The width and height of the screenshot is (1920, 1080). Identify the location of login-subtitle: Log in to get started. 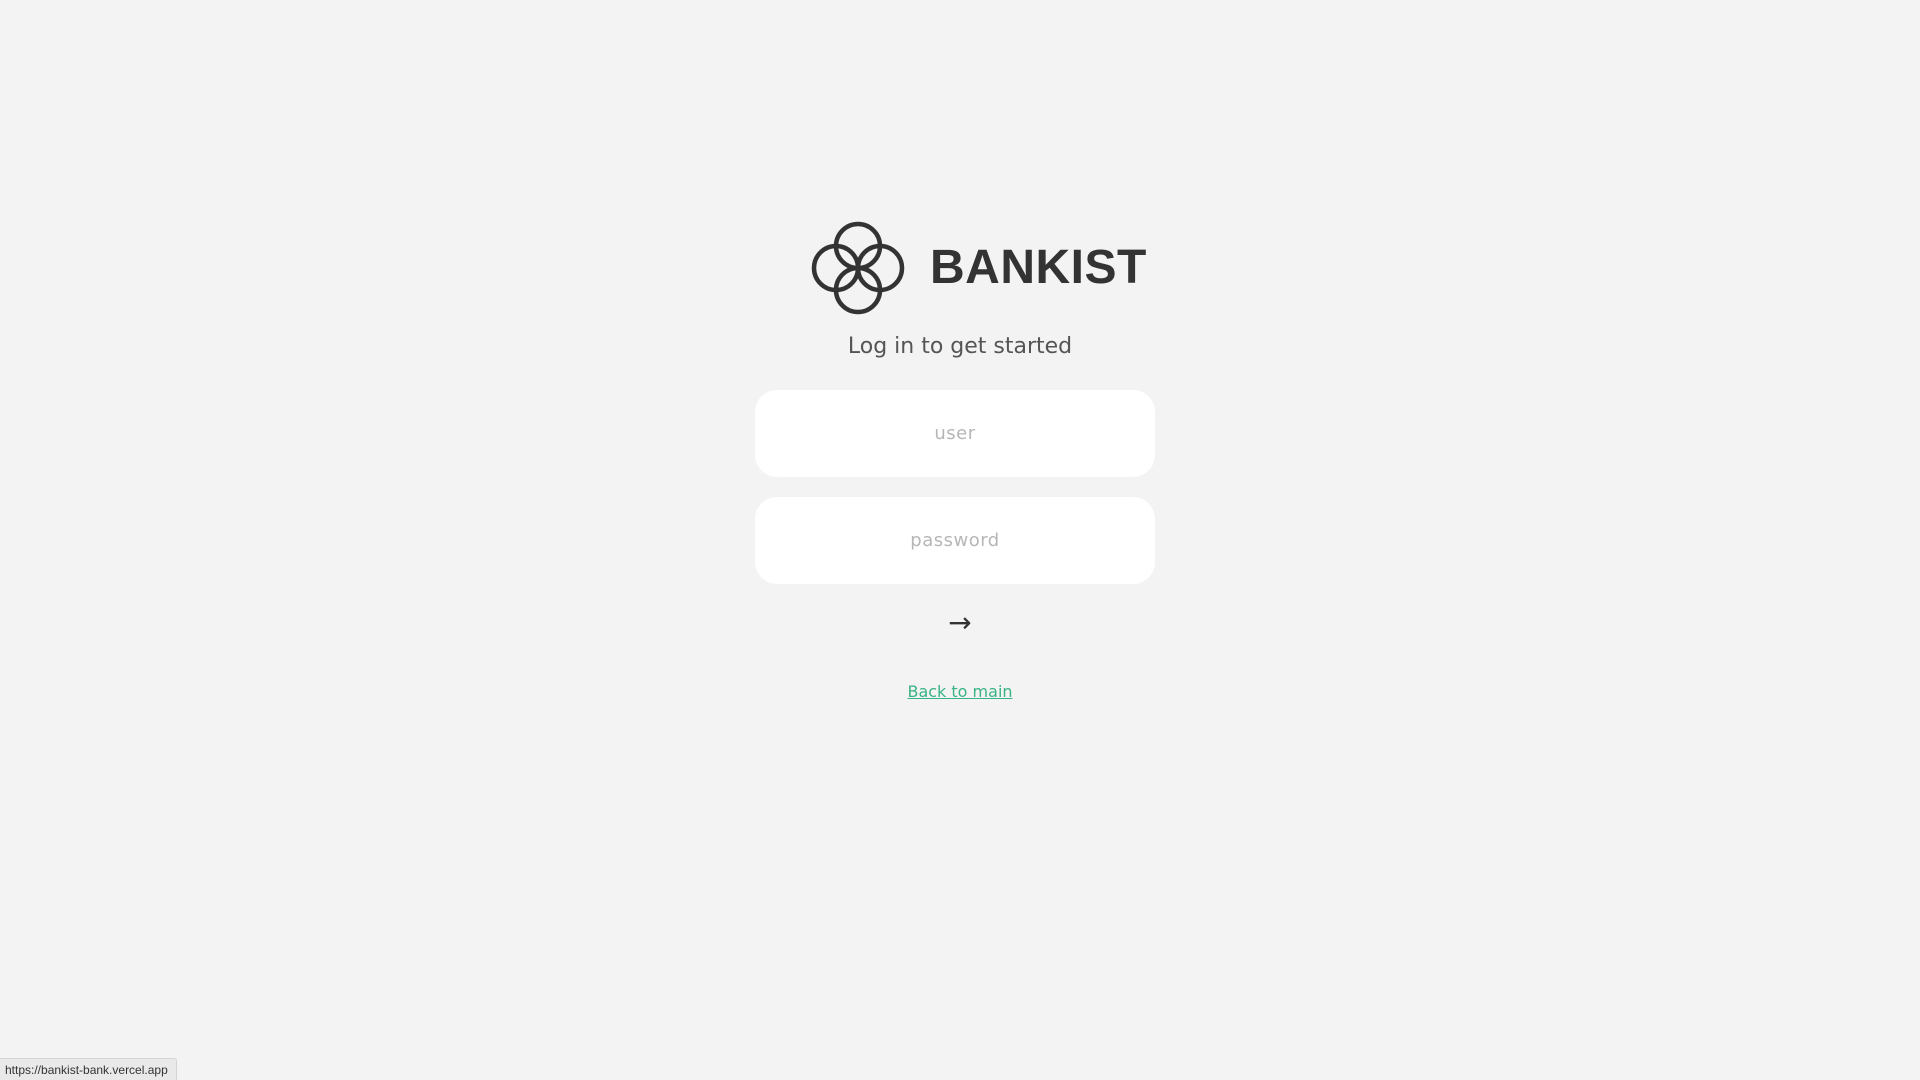
(960, 346).